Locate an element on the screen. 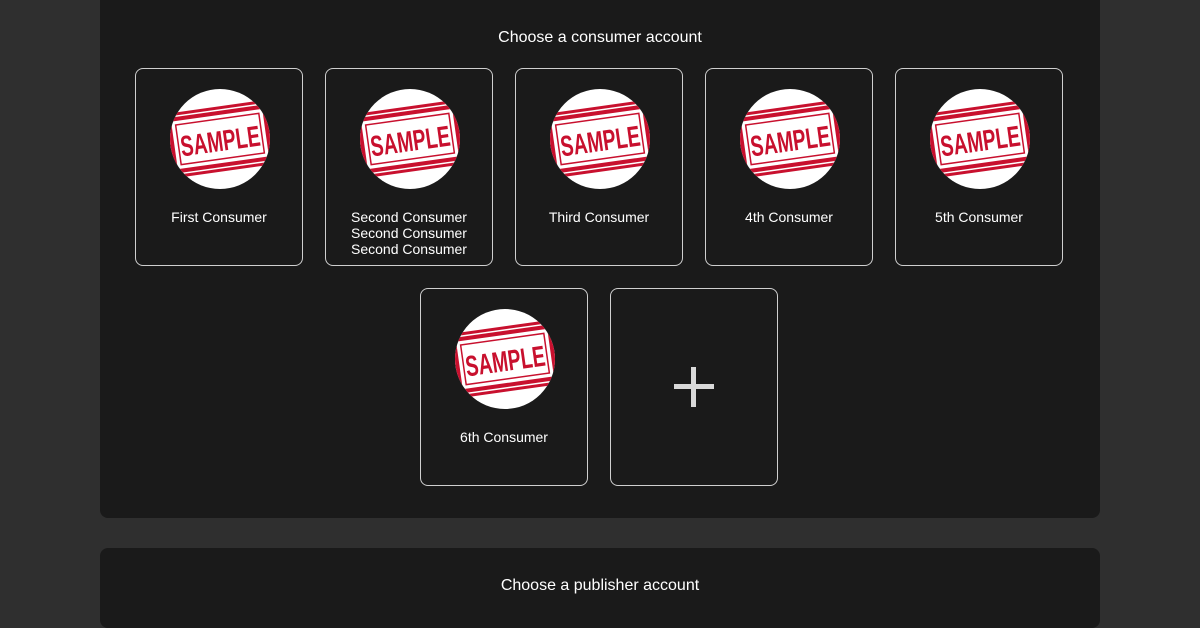  publisher-account-panel: Choose a publisher account is located at coordinates (600, 588).